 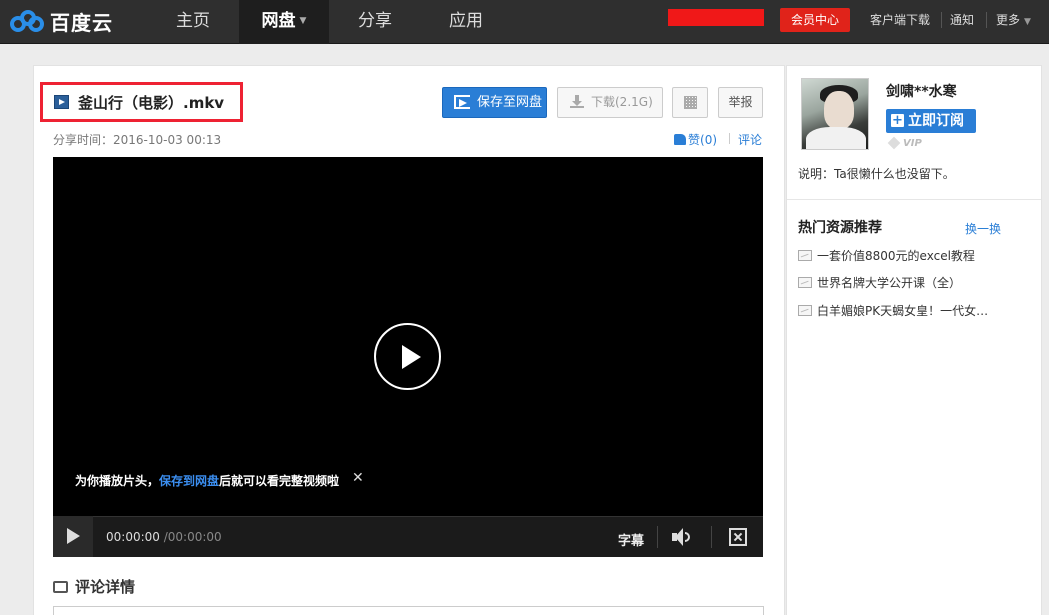 I want to click on duration: /00:00:00, so click(x=192, y=537).